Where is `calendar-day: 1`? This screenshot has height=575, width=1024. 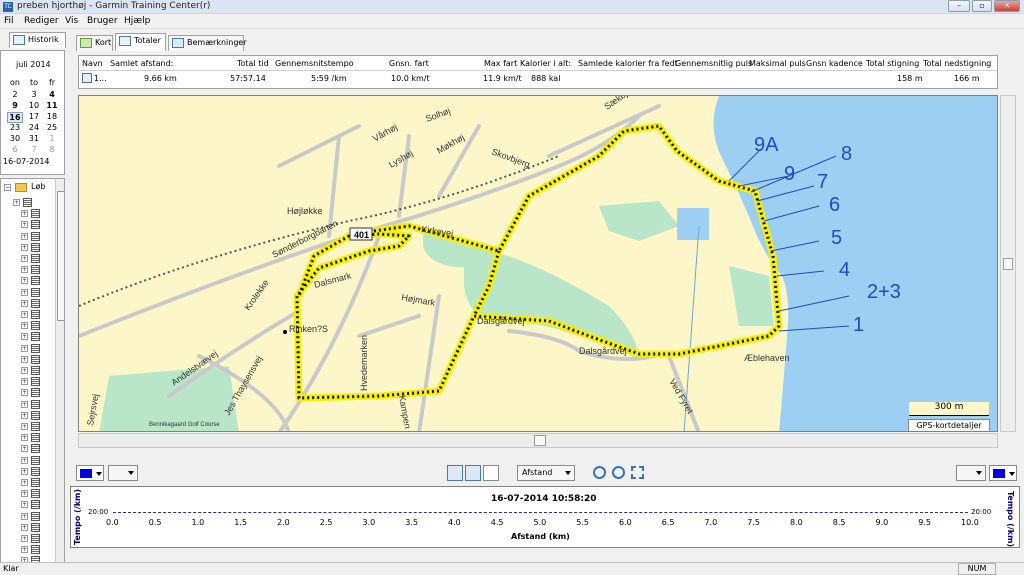 calendar-day: 1 is located at coordinates (52, 138).